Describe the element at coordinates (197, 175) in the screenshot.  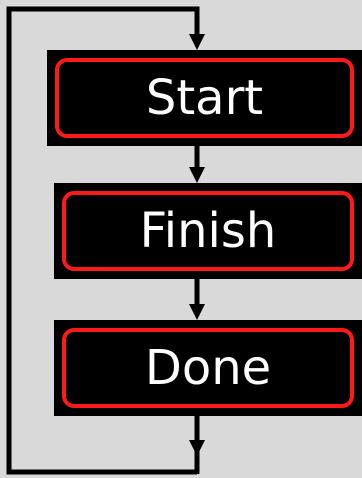
I see `arrowhead-into-finish` at that location.